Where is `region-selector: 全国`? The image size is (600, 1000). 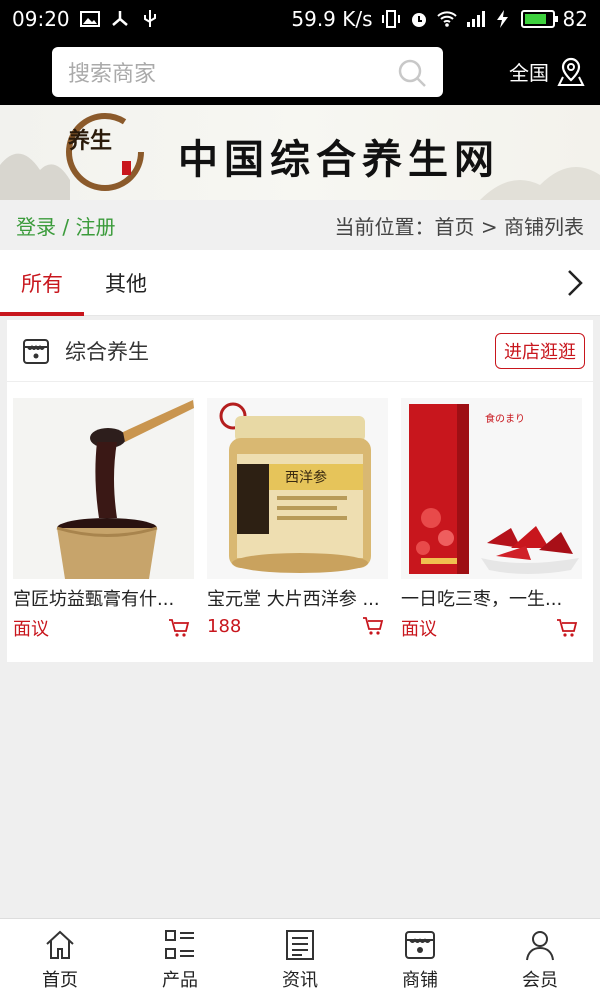
region-selector: 全国 is located at coordinates (547, 72).